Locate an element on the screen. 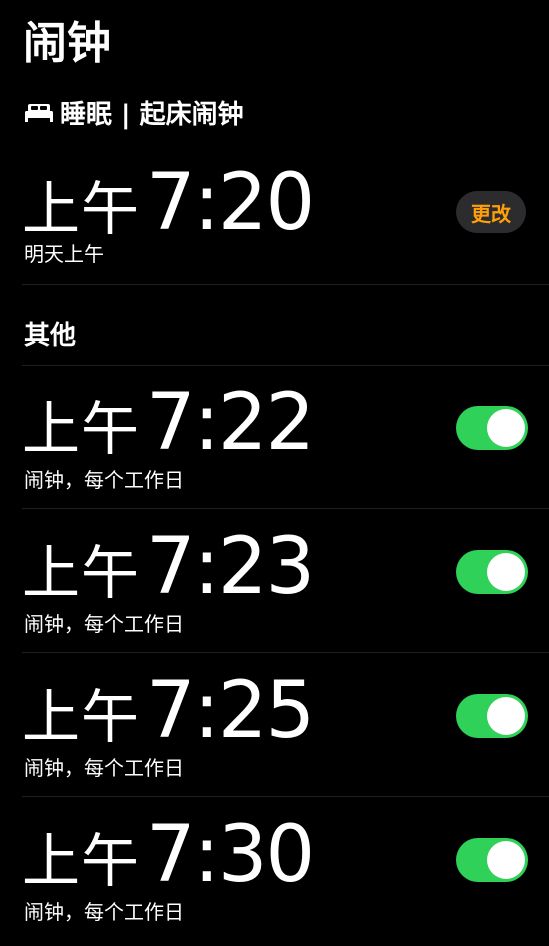 The width and height of the screenshot is (549, 946). alarm-time-display: 上午 7:22 is located at coordinates (168, 423).